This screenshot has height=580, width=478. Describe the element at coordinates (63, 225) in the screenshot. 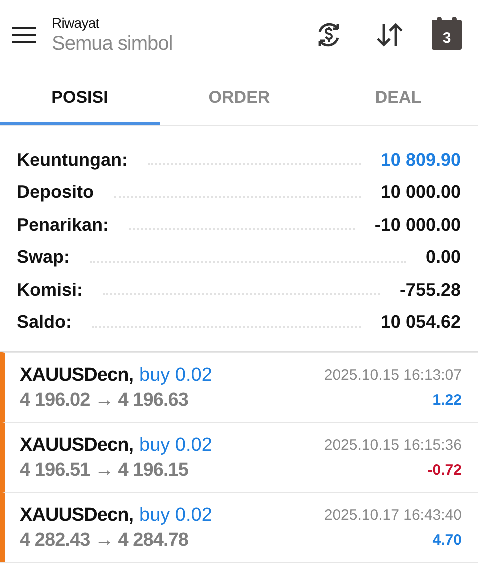

I see `summary-label: Penarikan:` at that location.